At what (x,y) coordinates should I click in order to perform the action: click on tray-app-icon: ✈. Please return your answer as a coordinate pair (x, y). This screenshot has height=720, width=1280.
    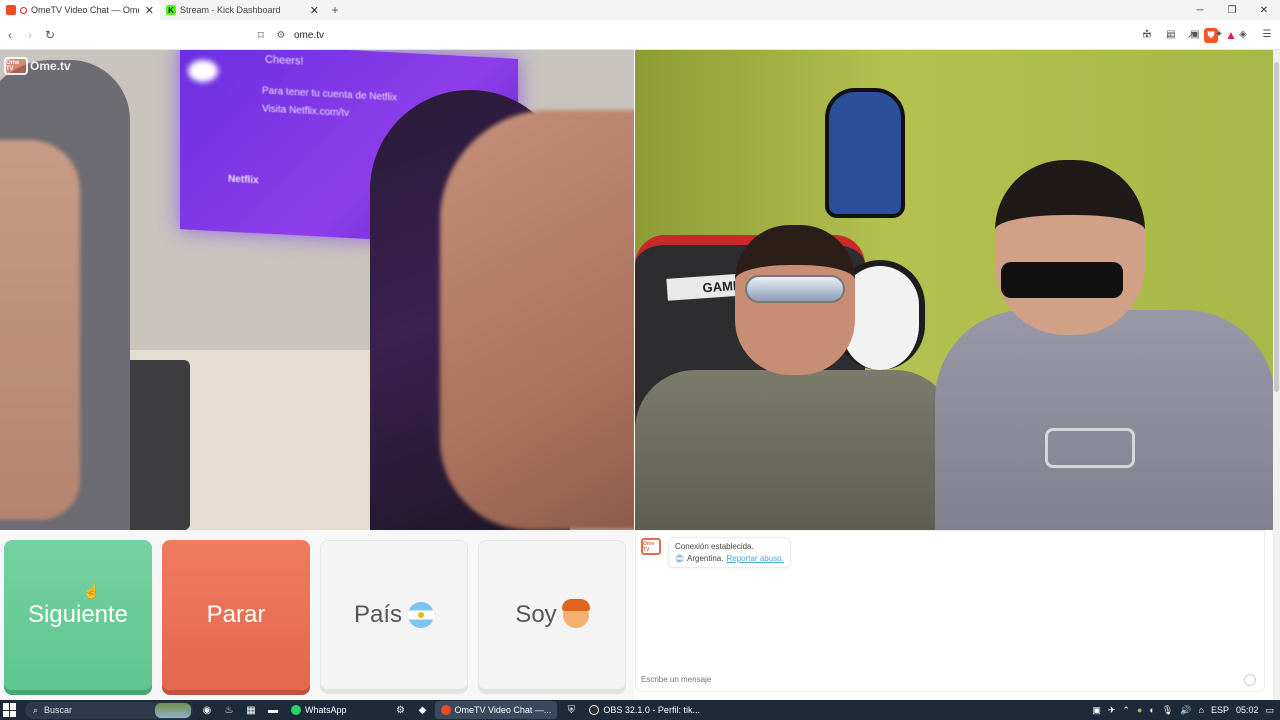
    Looking at the image, I should click on (1112, 710).